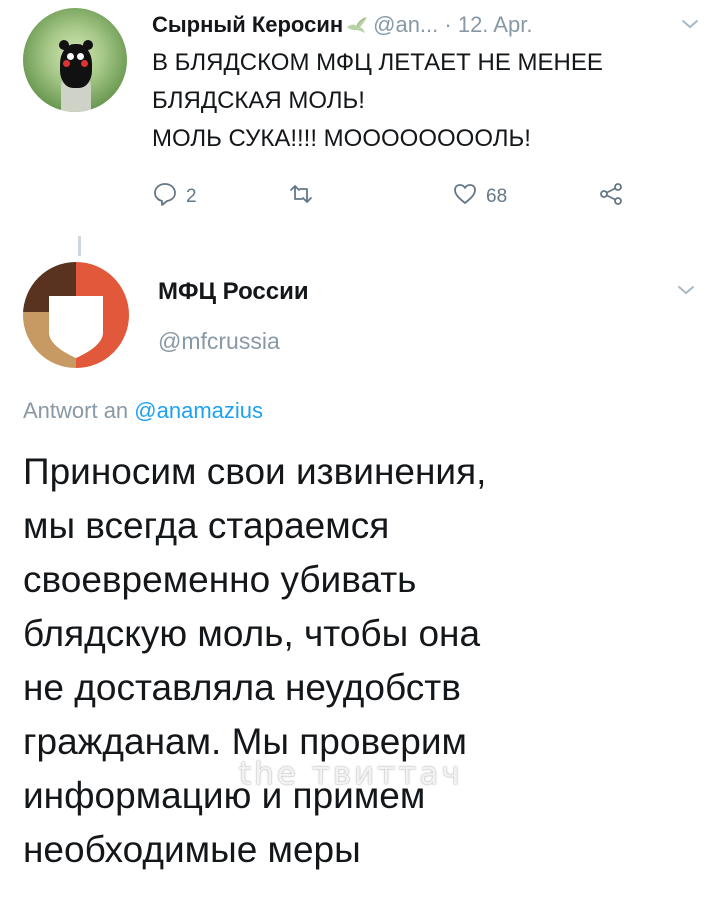  Describe the element at coordinates (165, 197) in the screenshot. I see `reply-bubble-icon` at that location.